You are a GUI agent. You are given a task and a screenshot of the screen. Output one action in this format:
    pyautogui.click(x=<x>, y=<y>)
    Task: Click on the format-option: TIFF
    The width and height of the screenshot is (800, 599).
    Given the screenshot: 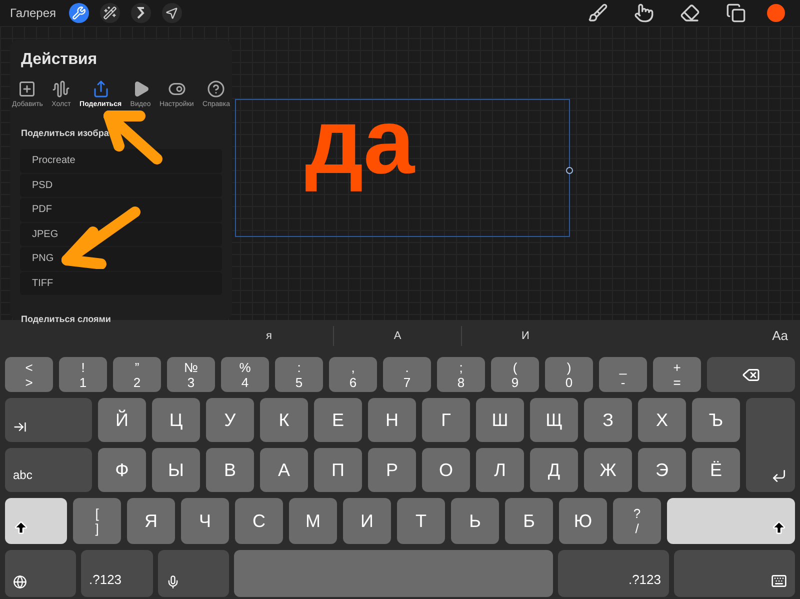 What is the action you would take?
    pyautogui.click(x=121, y=283)
    